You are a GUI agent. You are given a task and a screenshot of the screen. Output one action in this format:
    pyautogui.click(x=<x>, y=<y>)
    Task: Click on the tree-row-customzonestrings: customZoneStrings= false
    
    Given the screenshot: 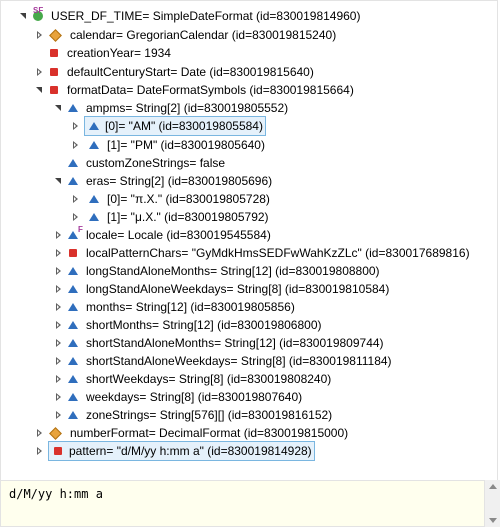 What is the action you would take?
    pyautogui.click(x=140, y=163)
    